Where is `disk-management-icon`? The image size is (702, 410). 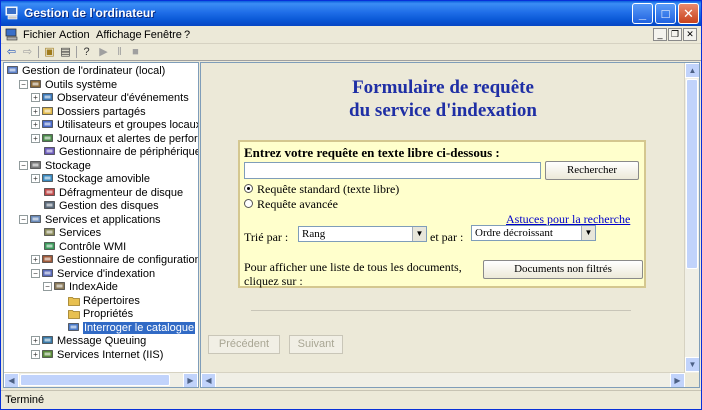 disk-management-icon is located at coordinates (49, 205).